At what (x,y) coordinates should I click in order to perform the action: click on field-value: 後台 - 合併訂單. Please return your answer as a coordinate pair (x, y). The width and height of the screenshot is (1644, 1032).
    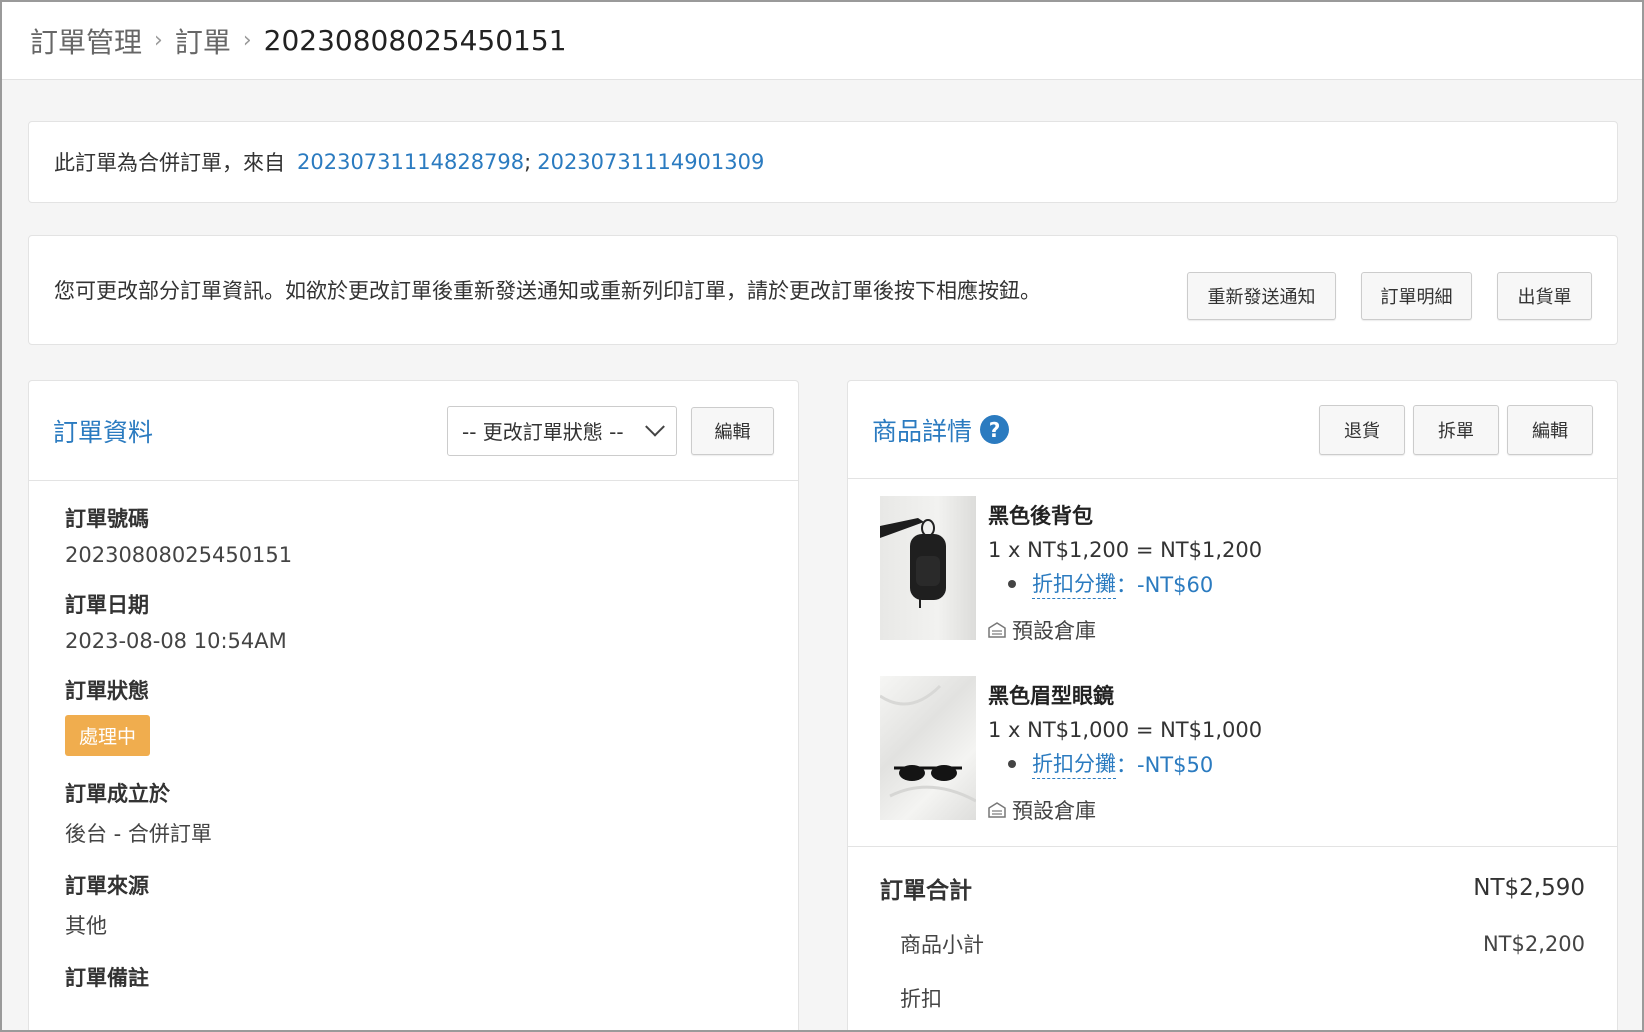
    Looking at the image, I should click on (138, 834).